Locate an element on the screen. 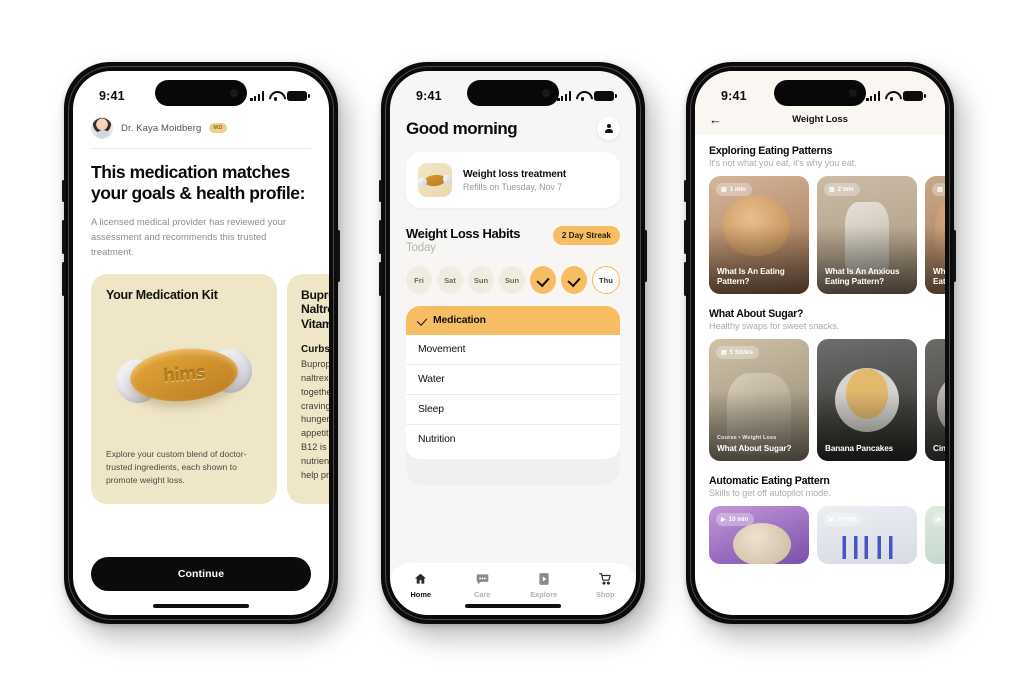  content-card: ▤ 1 min What Is An Eating Pattern? is located at coordinates (759, 235).